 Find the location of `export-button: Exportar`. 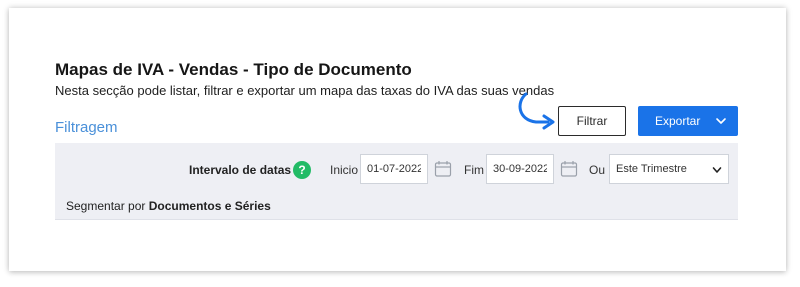

export-button: Exportar is located at coordinates (688, 121).